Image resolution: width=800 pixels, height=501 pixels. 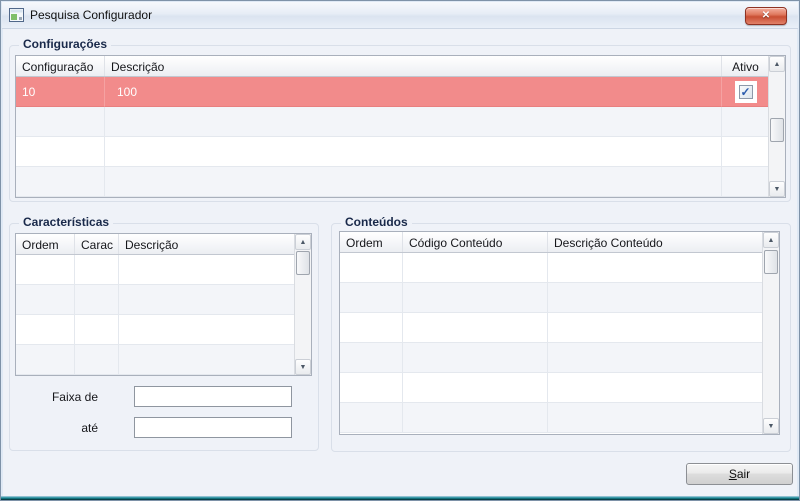 I want to click on close-icon: ✕, so click(x=766, y=15).